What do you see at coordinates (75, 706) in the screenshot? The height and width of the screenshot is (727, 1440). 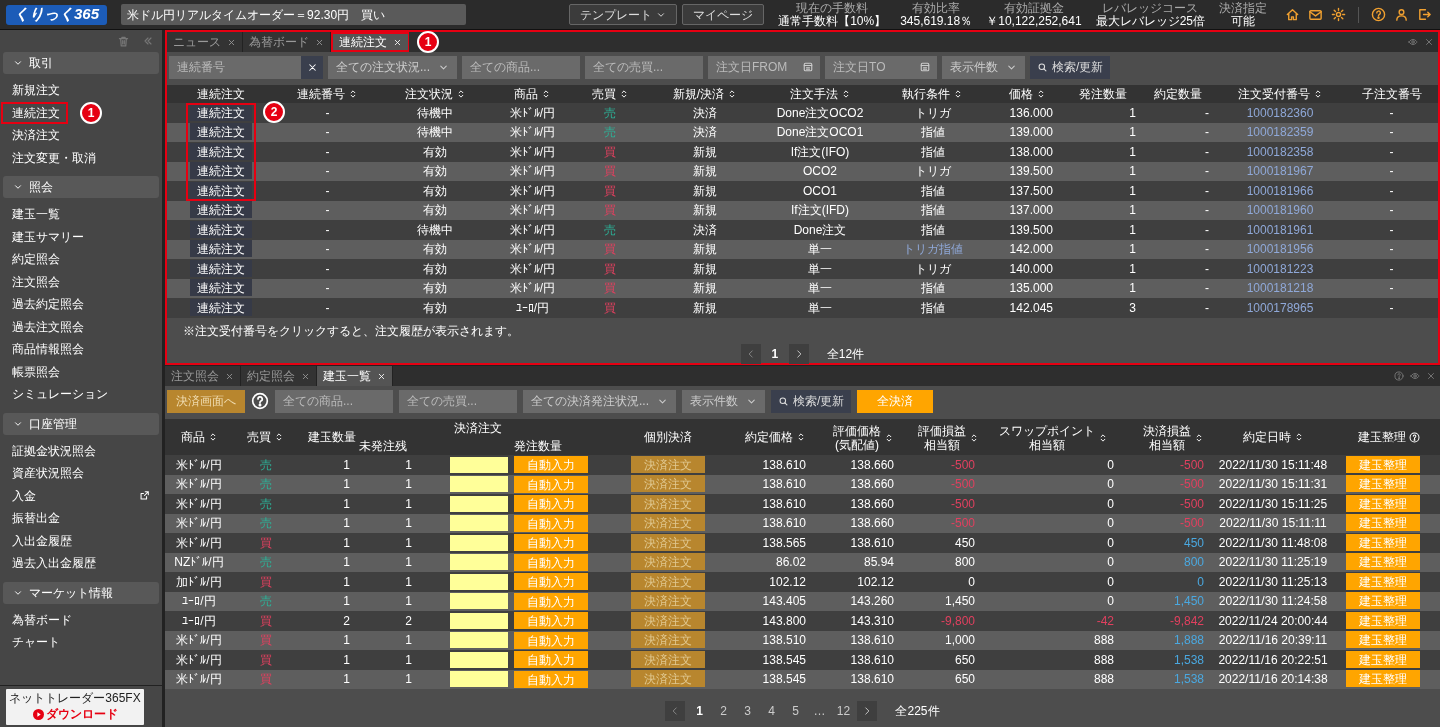 I see `download-banner: ネットトレーダー365FX ダウンロード` at bounding box center [75, 706].